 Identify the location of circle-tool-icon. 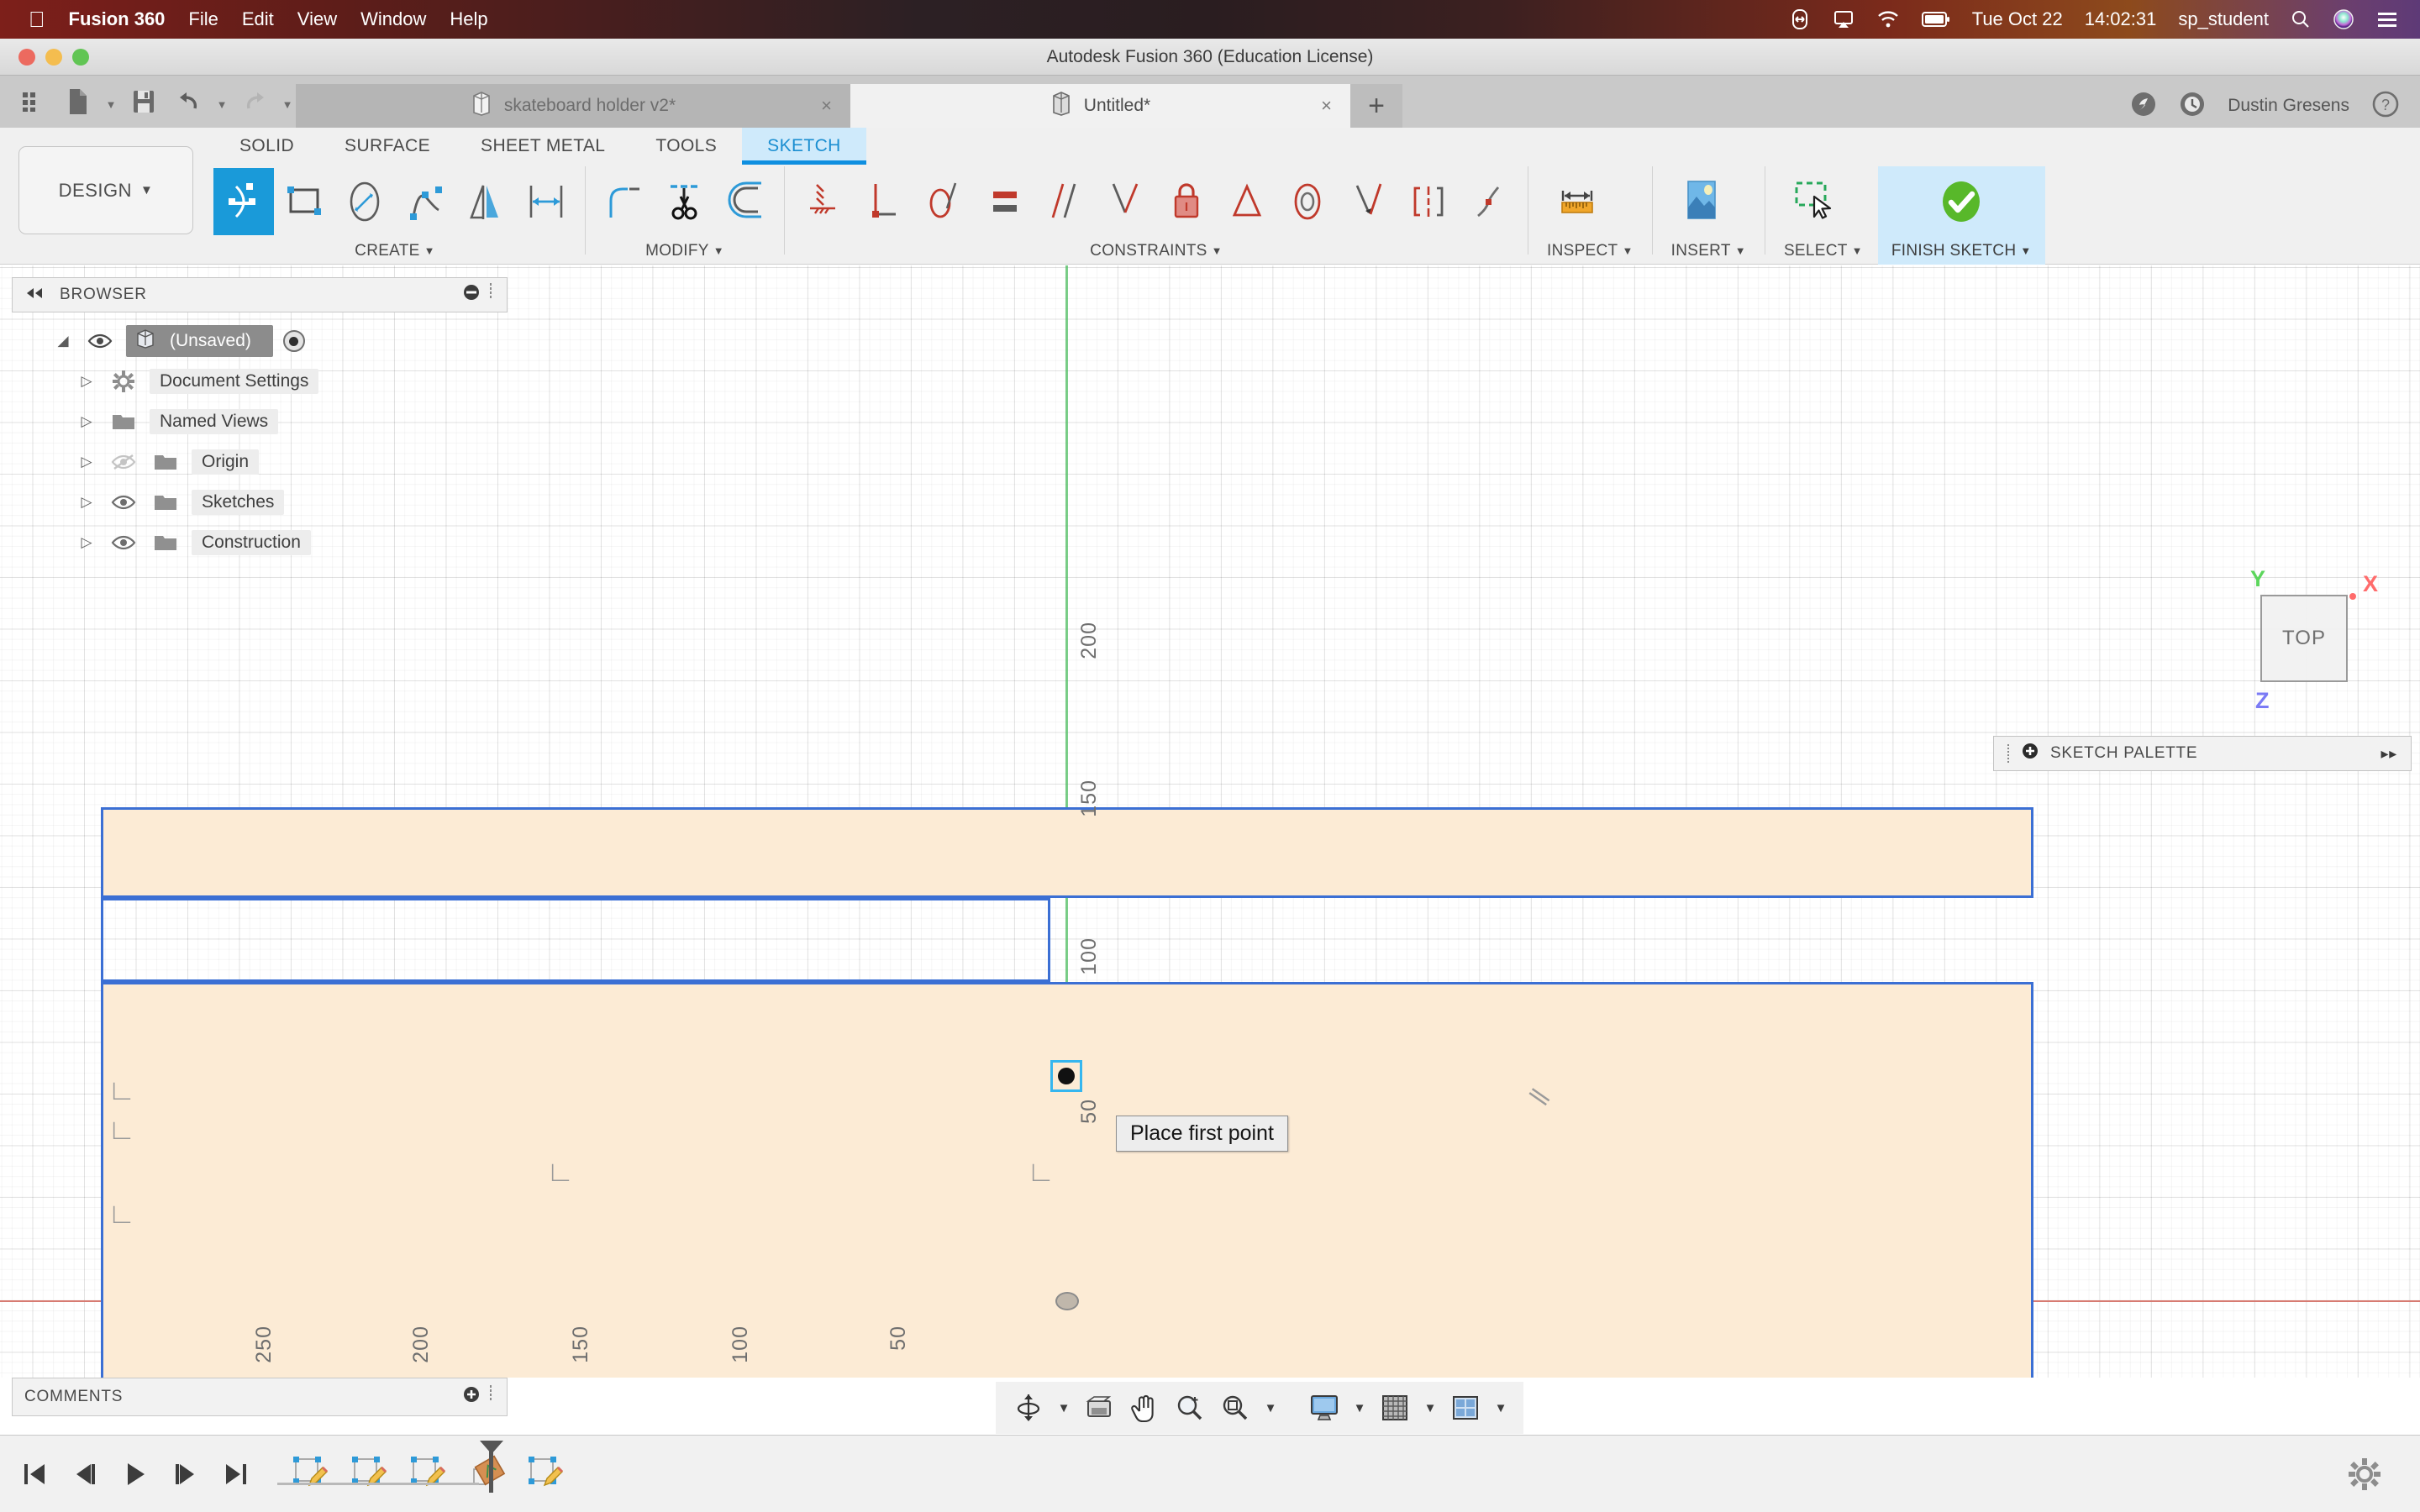
(364, 201).